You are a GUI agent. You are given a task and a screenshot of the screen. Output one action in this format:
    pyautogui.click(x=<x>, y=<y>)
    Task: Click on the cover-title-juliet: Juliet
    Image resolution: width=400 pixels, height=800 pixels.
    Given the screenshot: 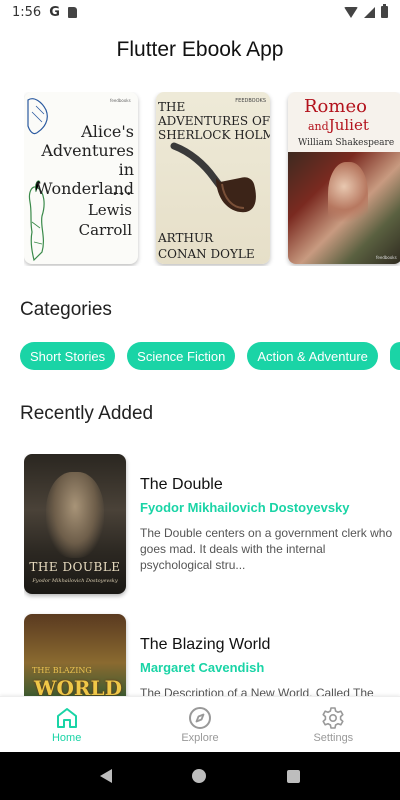 What is the action you would take?
    pyautogui.click(x=348, y=125)
    